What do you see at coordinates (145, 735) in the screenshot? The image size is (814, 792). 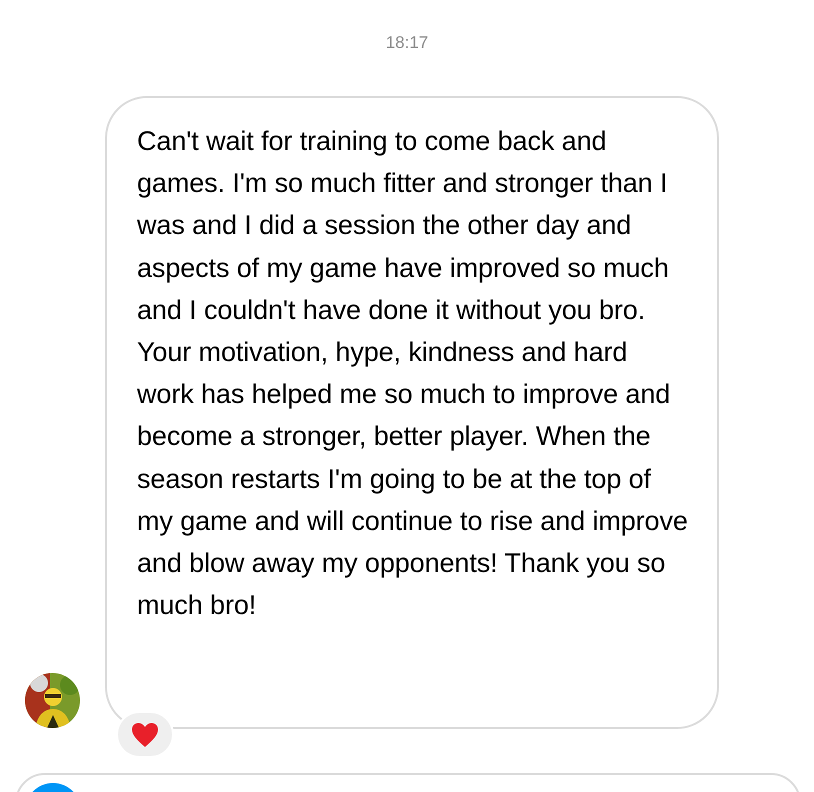 I see `heart-icon` at bounding box center [145, 735].